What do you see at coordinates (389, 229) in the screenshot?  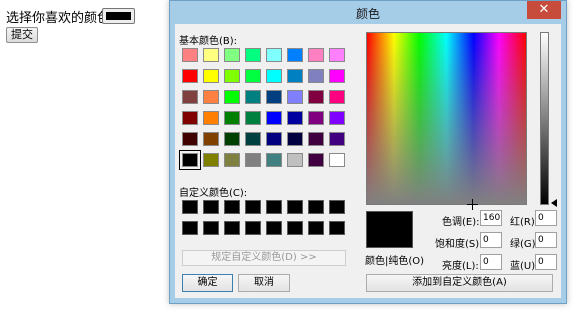 I see `color-preview` at bounding box center [389, 229].